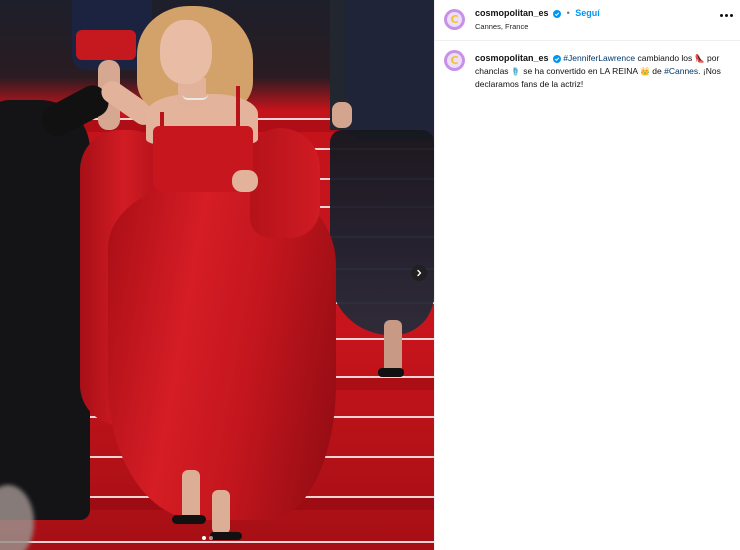 The height and width of the screenshot is (550, 740). What do you see at coordinates (238, 108) in the screenshot?
I see `dress-strap` at bounding box center [238, 108].